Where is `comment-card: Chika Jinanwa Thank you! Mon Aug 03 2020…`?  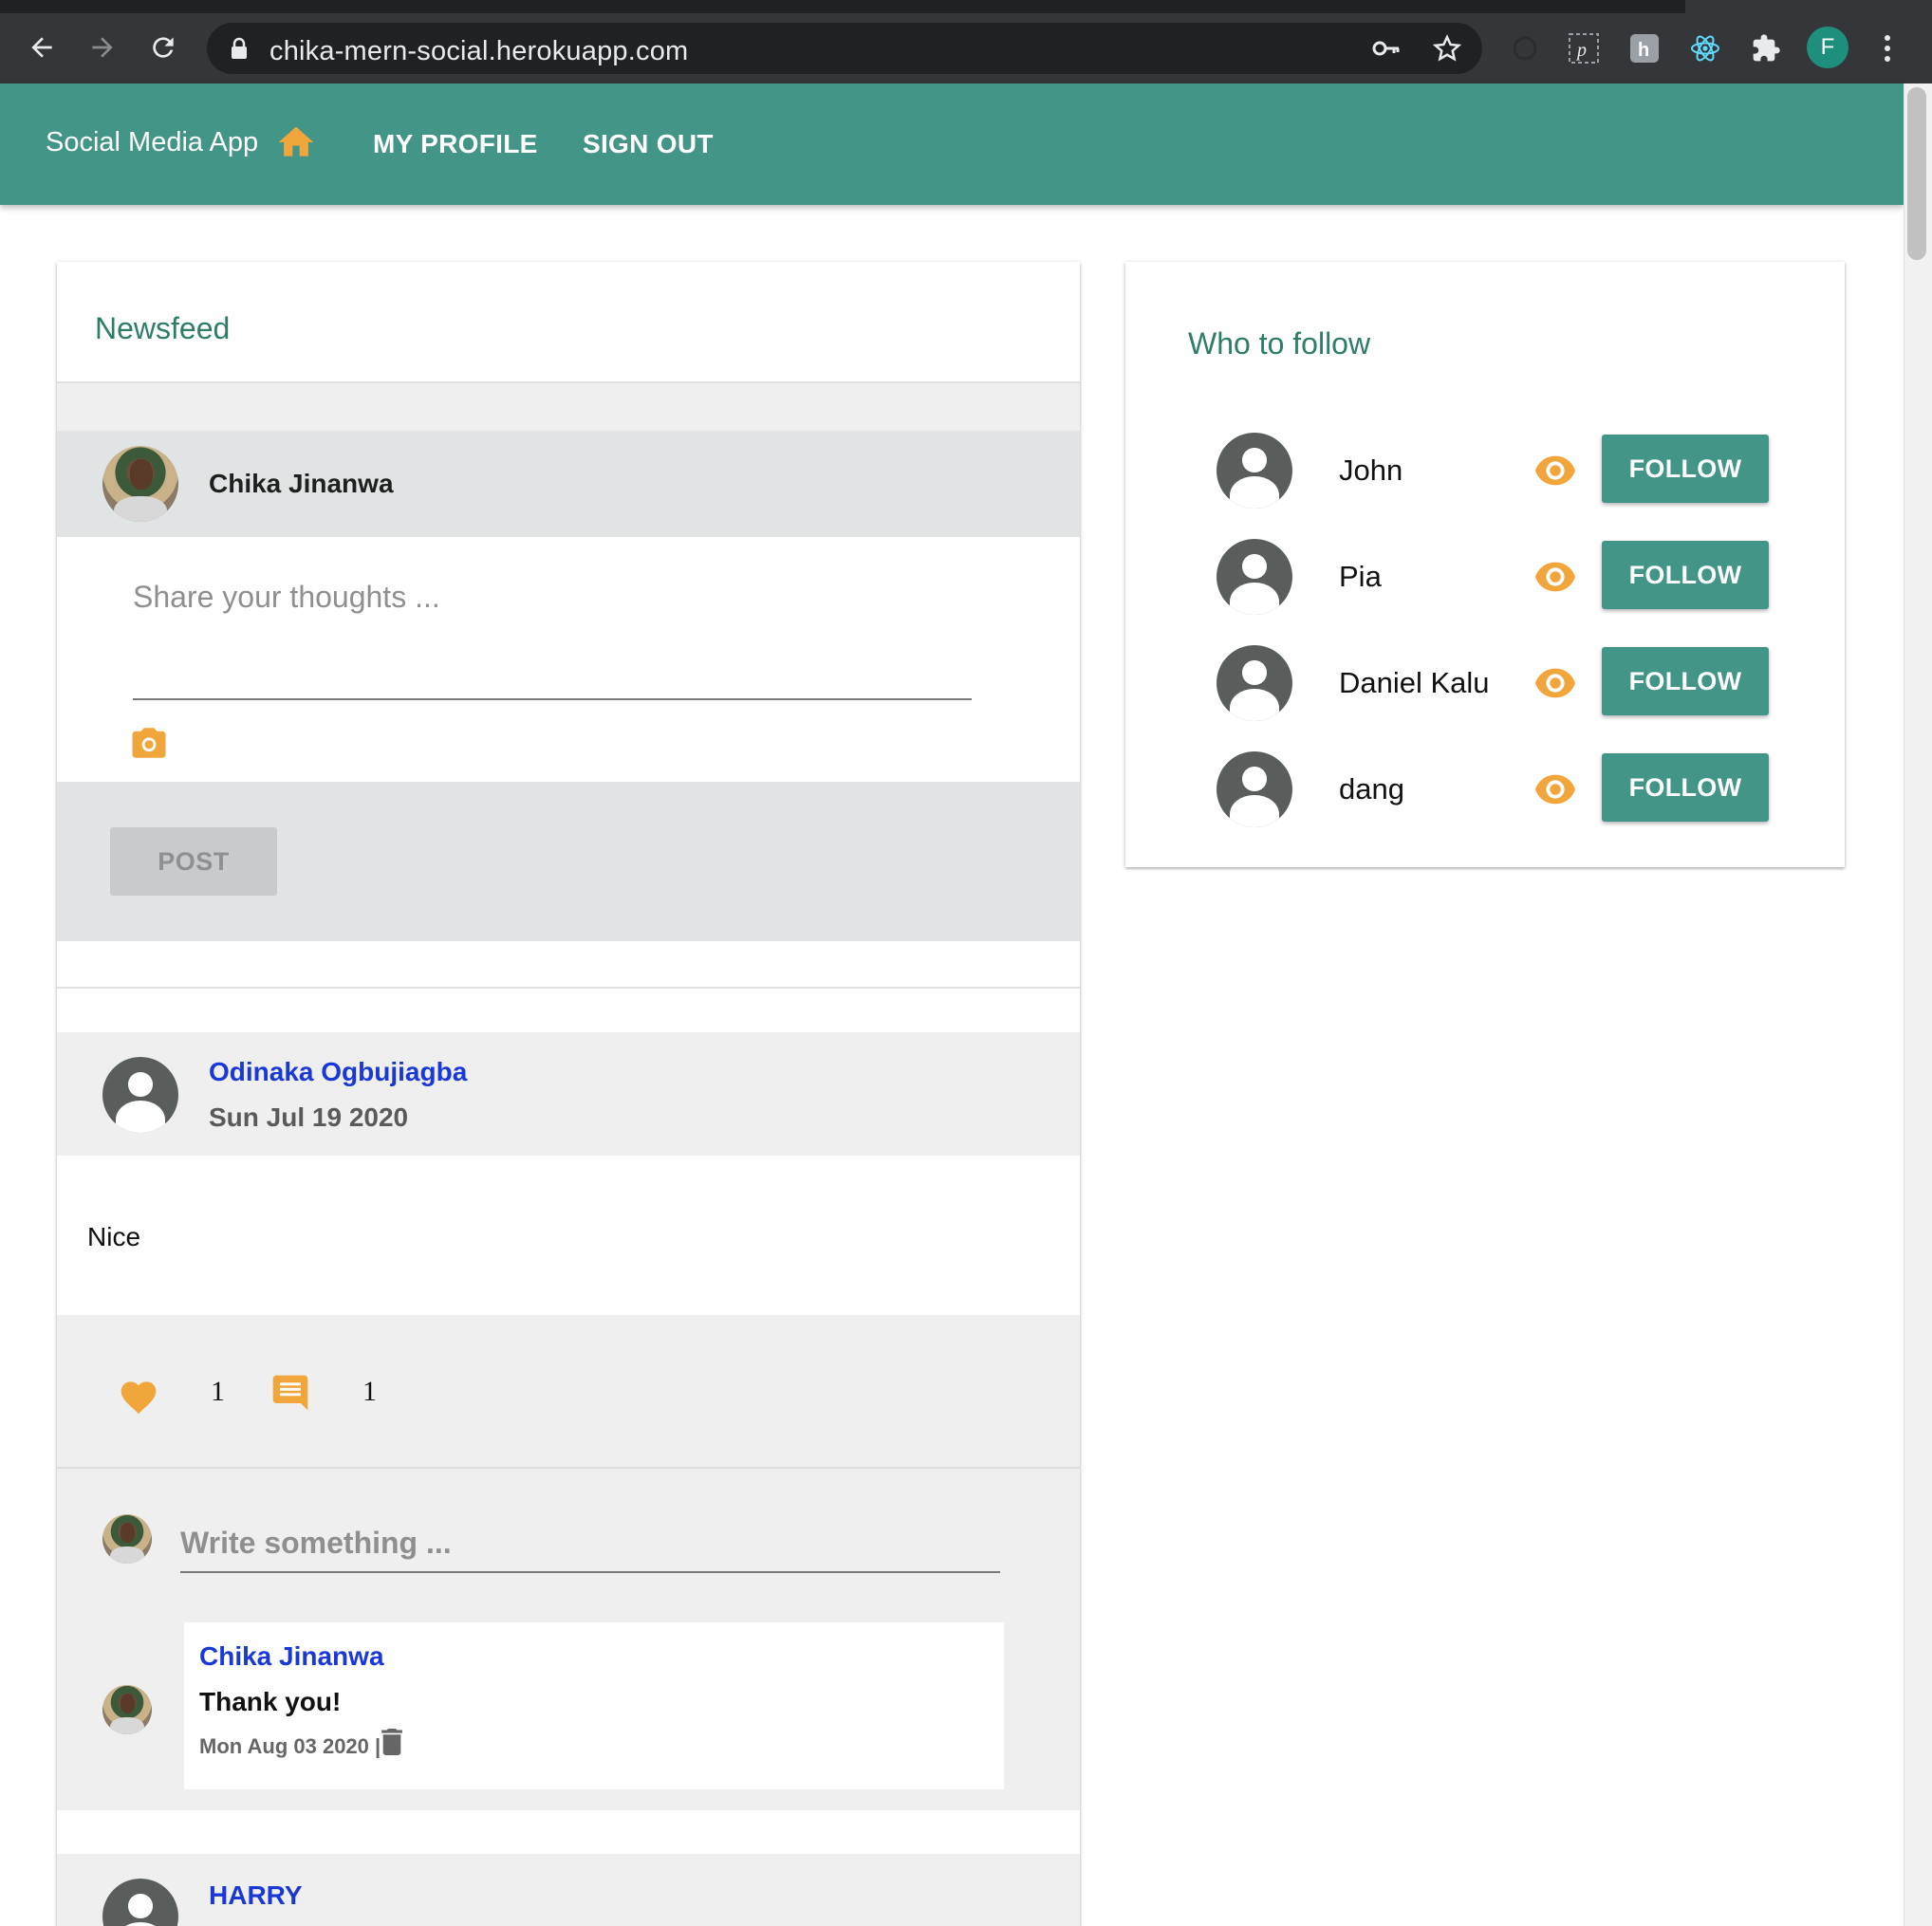 comment-card: Chika Jinanwa Thank you! Mon Aug 03 2020… is located at coordinates (594, 1706).